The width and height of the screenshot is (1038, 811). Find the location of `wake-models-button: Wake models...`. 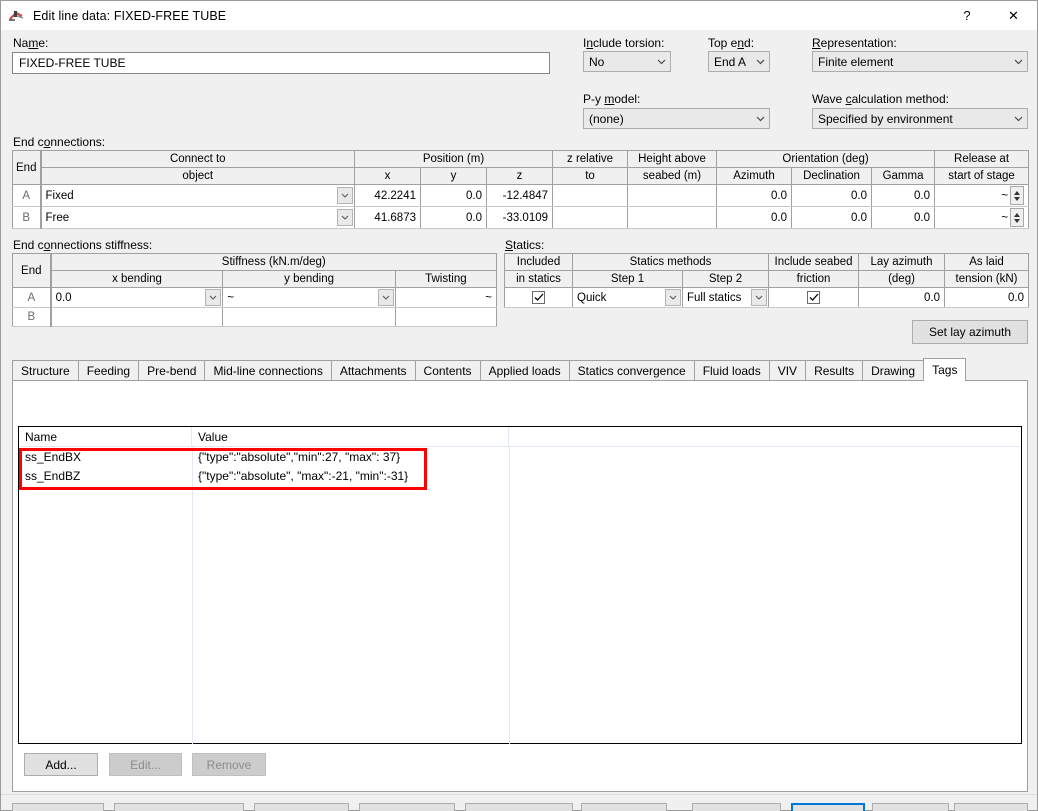

wake-models-button: Wake models... is located at coordinates (407, 807).